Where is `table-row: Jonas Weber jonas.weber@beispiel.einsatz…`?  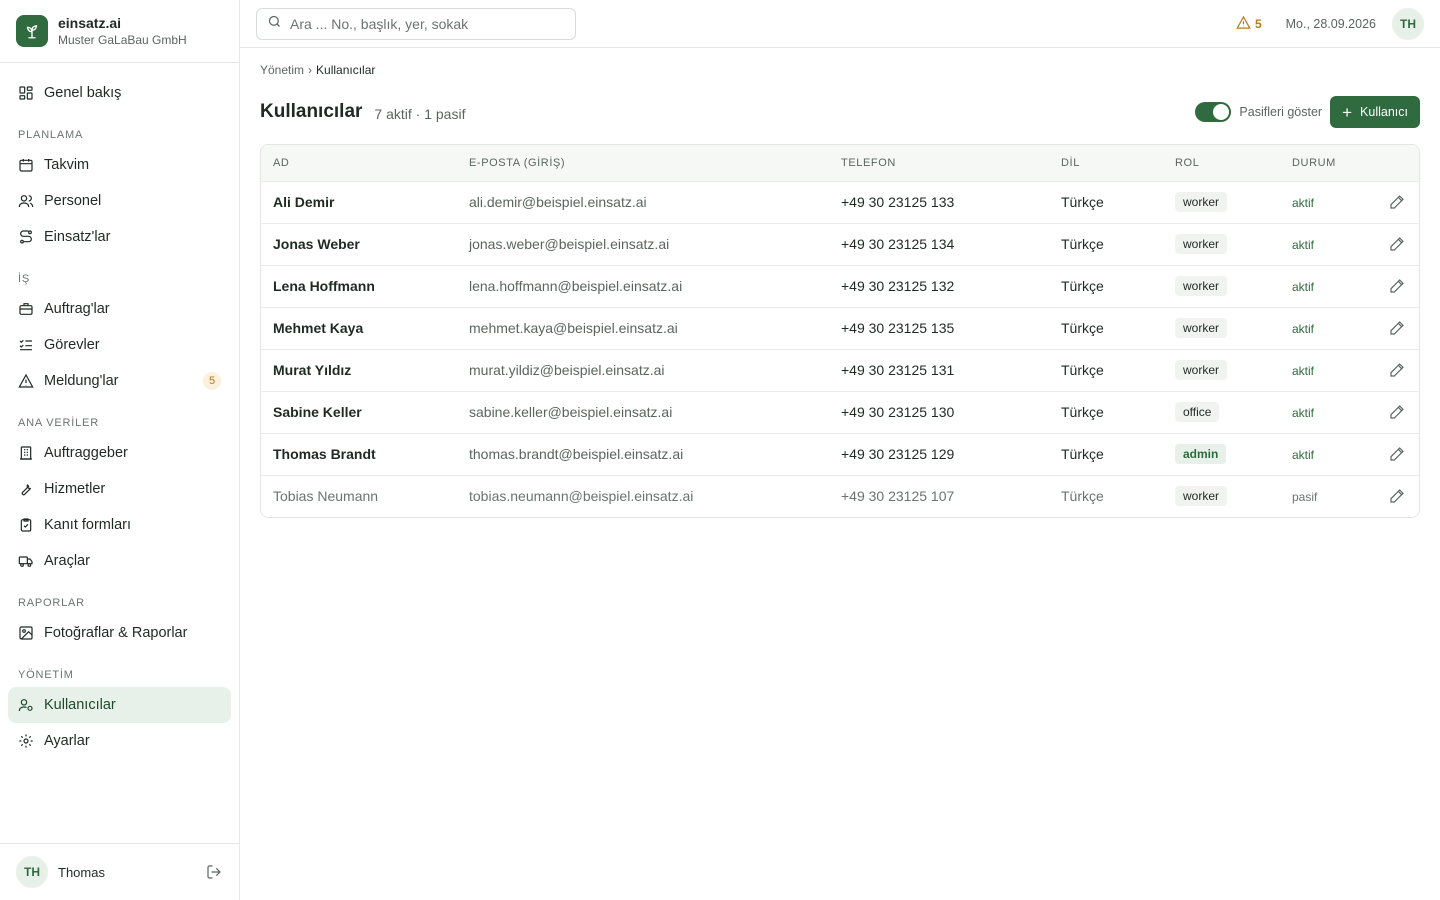 table-row: Jonas Weber jonas.weber@beispiel.einsatz… is located at coordinates (840, 244).